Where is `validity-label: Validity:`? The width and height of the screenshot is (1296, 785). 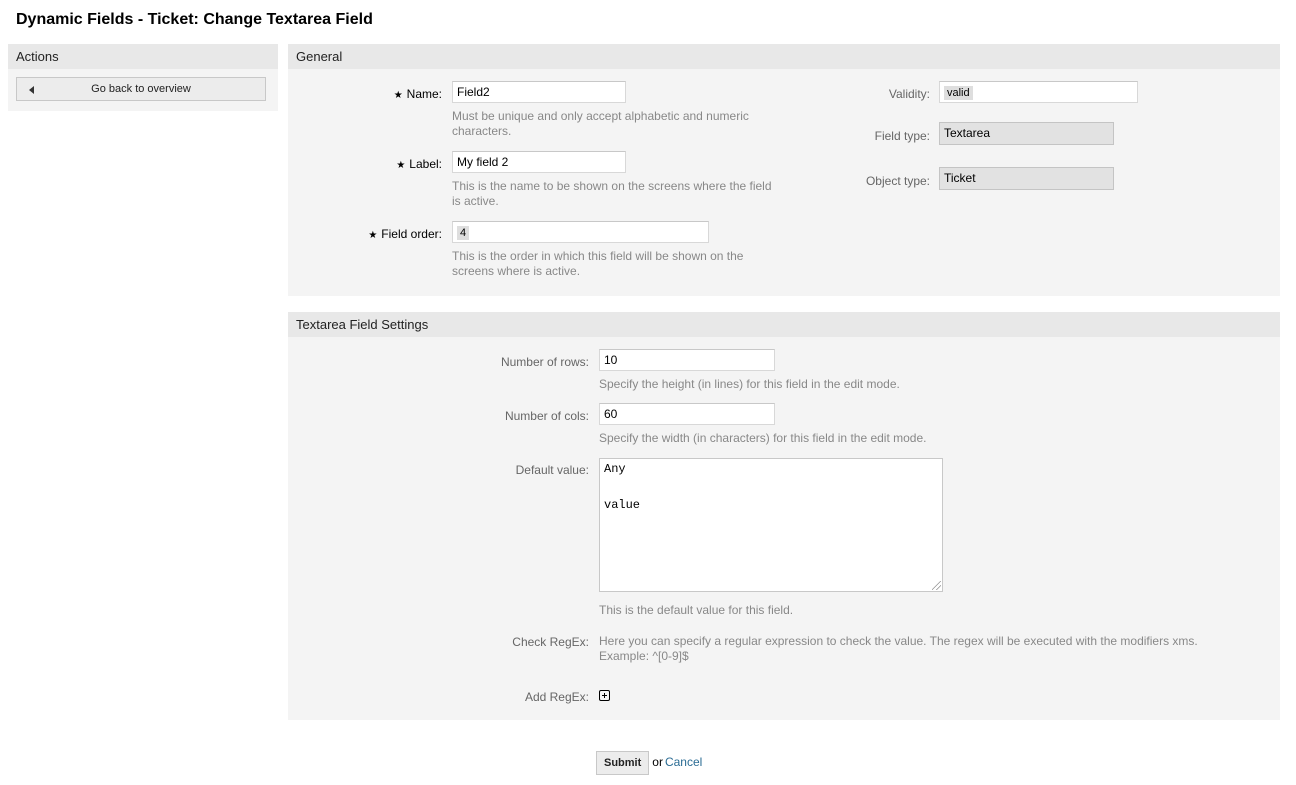
validity-label: Validity: is located at coordinates (909, 94).